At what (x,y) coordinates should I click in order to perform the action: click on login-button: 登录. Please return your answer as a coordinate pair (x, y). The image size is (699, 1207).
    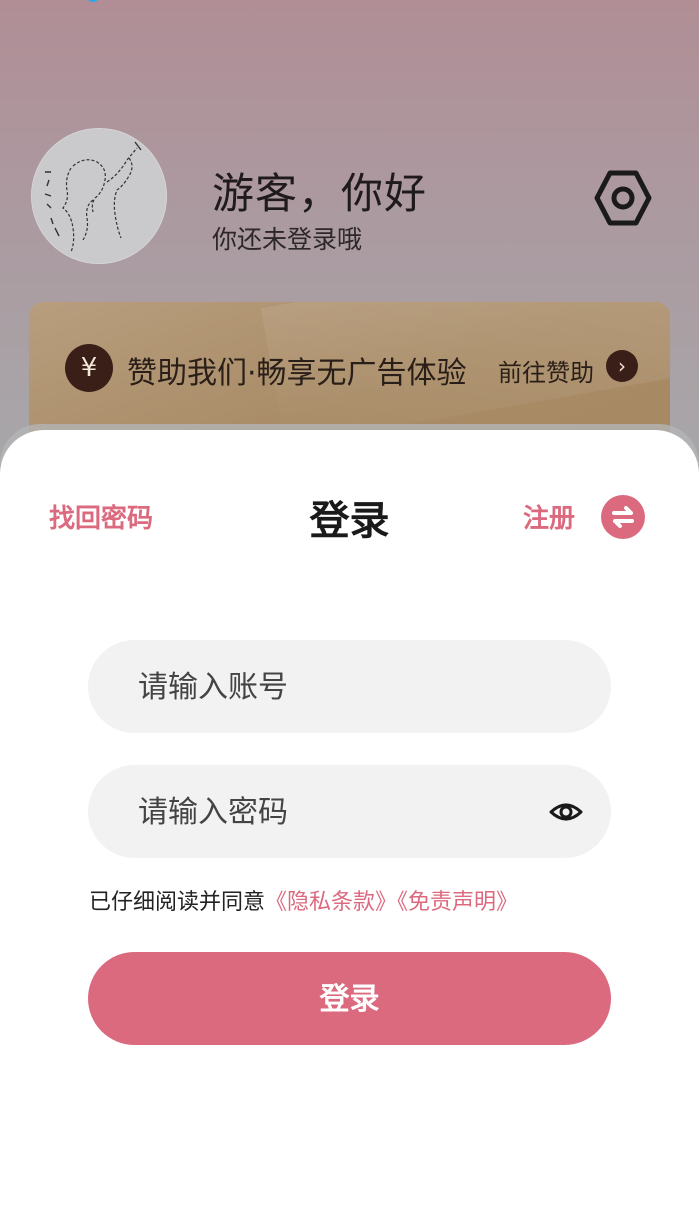
    Looking at the image, I should click on (349, 998).